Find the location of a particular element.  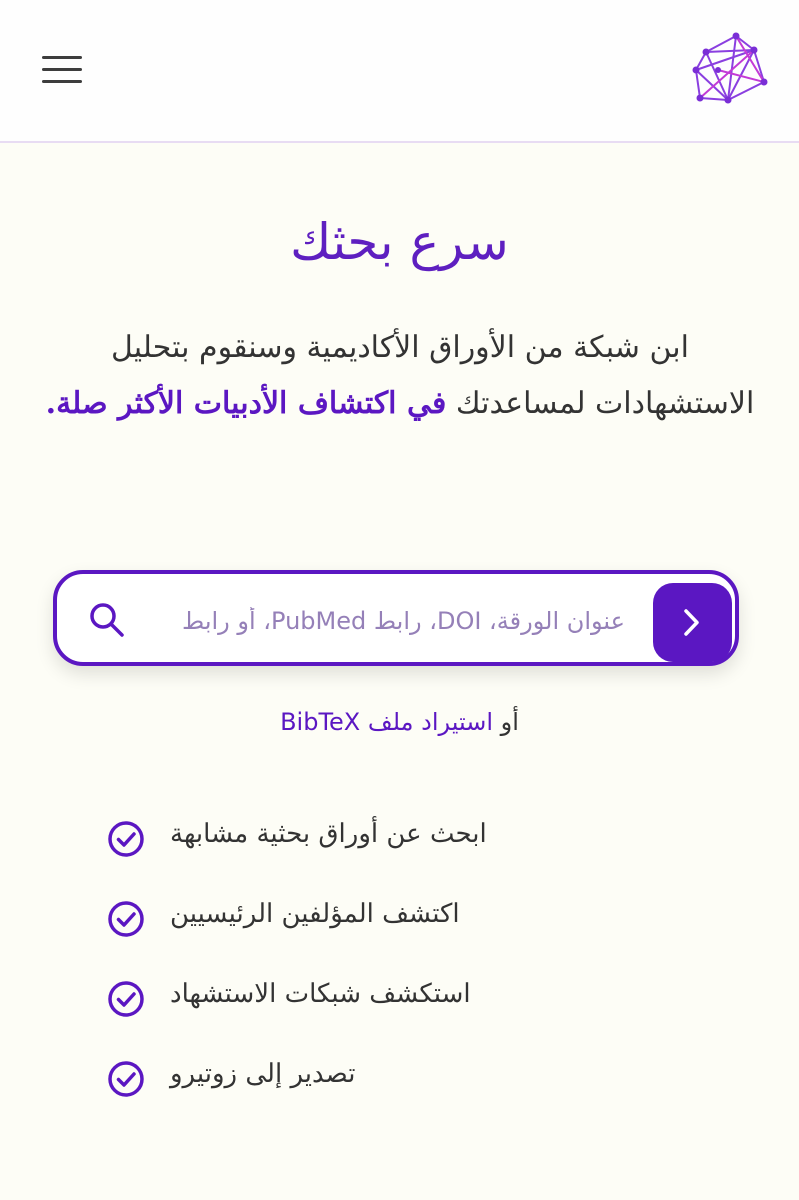

network-logo-icon is located at coordinates (728, 68).